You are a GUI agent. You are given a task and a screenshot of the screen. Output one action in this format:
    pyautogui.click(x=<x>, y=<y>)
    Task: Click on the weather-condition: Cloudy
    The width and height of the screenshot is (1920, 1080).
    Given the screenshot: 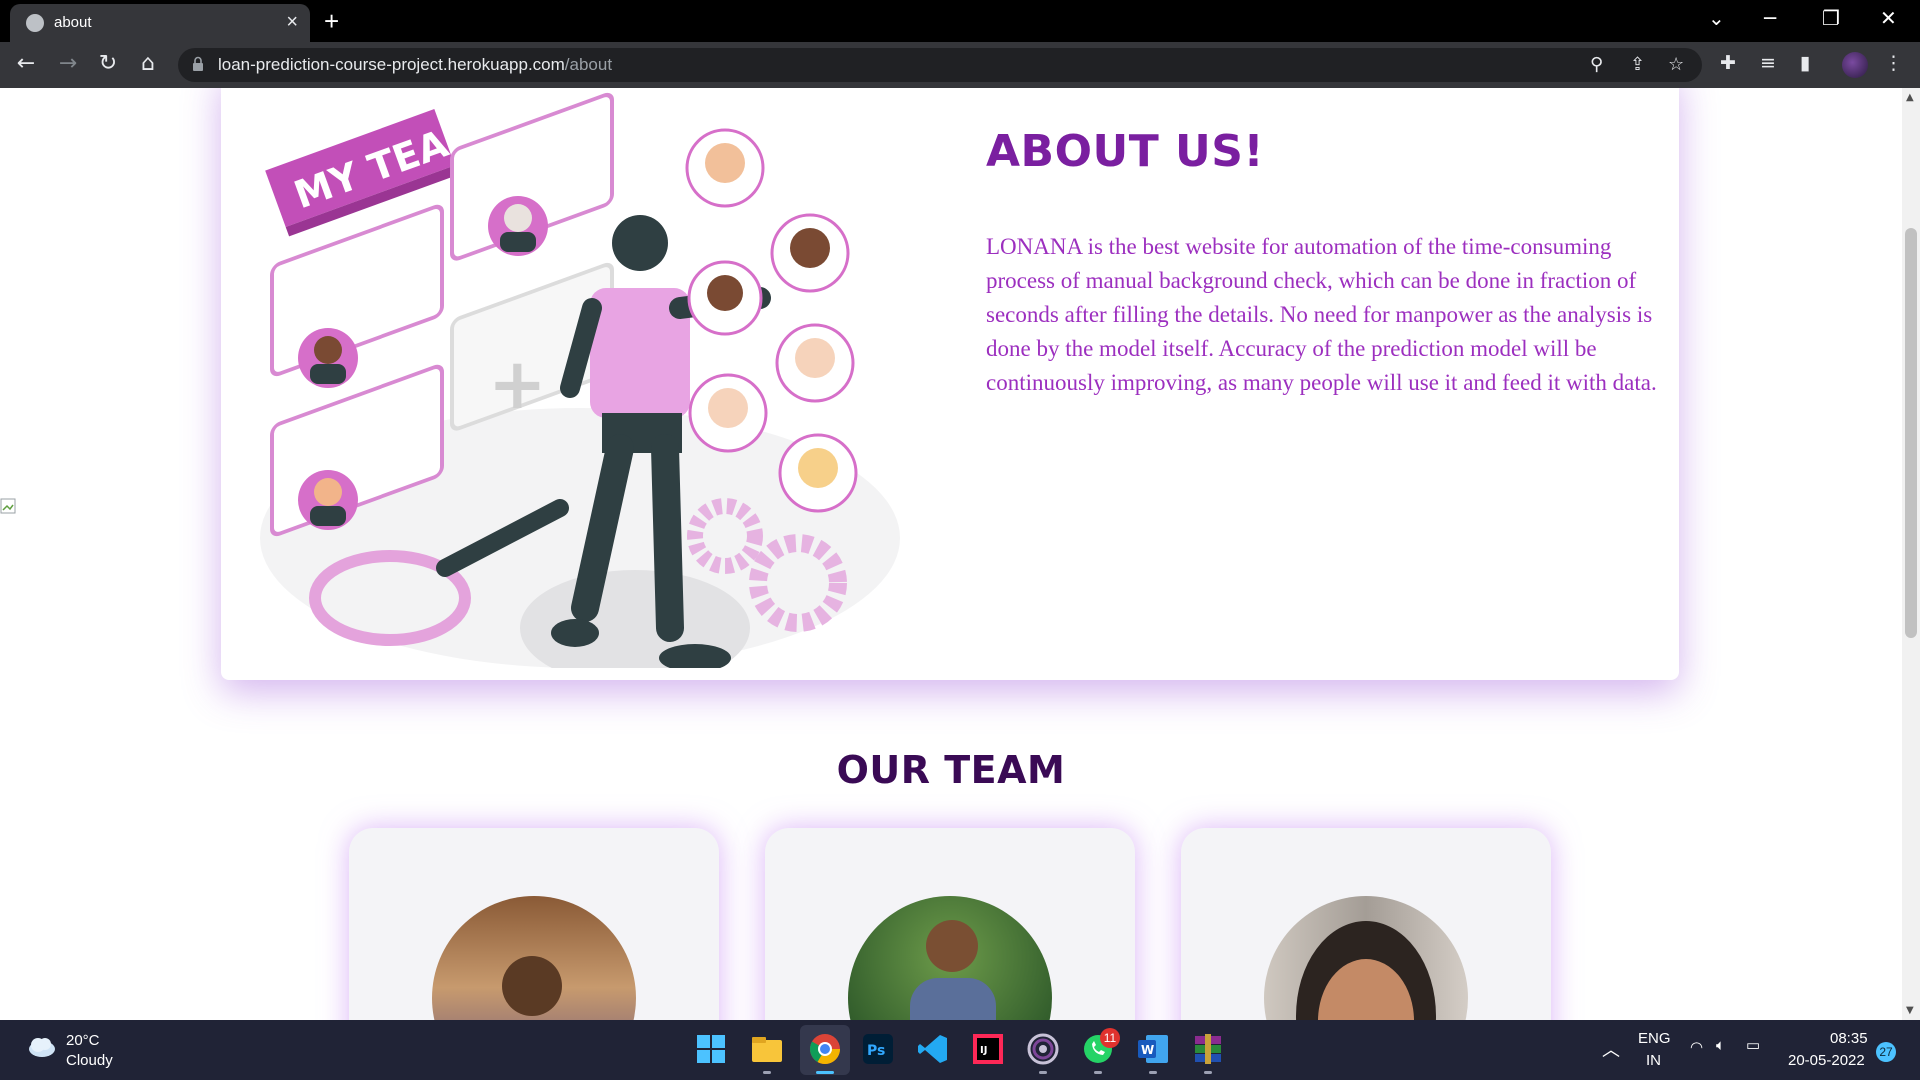 What is the action you would take?
    pyautogui.click(x=89, y=1060)
    